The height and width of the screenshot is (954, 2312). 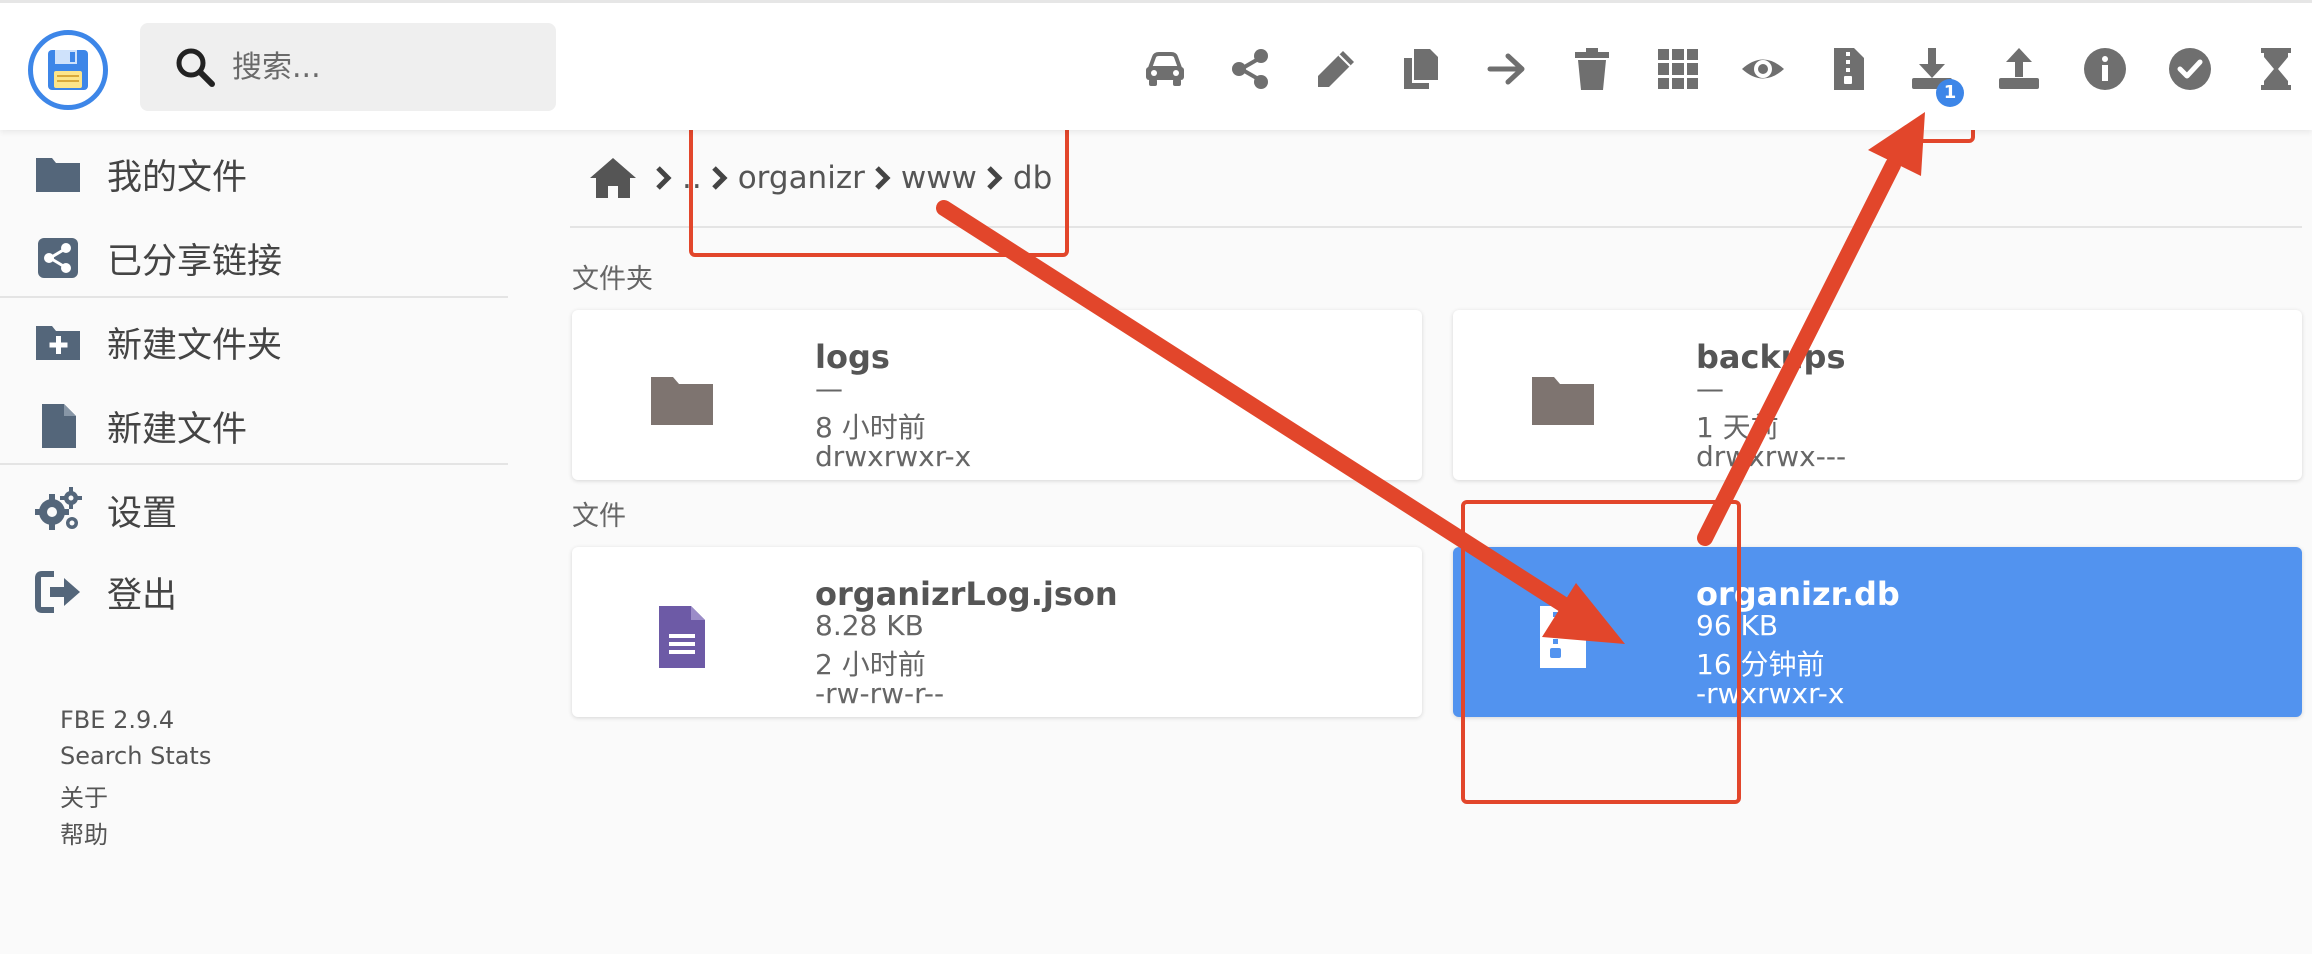 What do you see at coordinates (255, 592) in the screenshot?
I see `sidebar-item-logout: 登出` at bounding box center [255, 592].